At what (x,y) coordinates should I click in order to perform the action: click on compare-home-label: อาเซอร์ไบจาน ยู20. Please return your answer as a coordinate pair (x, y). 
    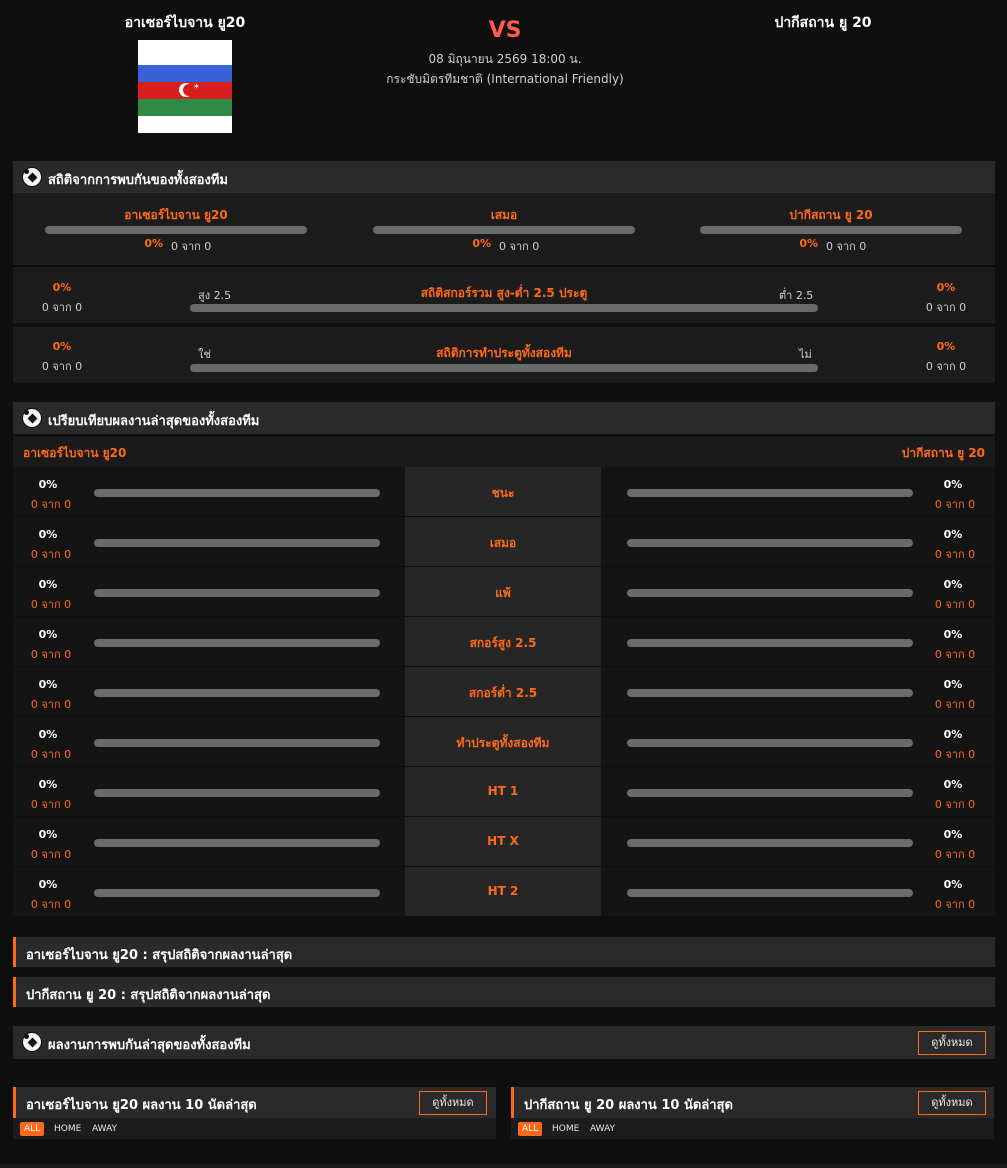
    Looking at the image, I should click on (75, 453).